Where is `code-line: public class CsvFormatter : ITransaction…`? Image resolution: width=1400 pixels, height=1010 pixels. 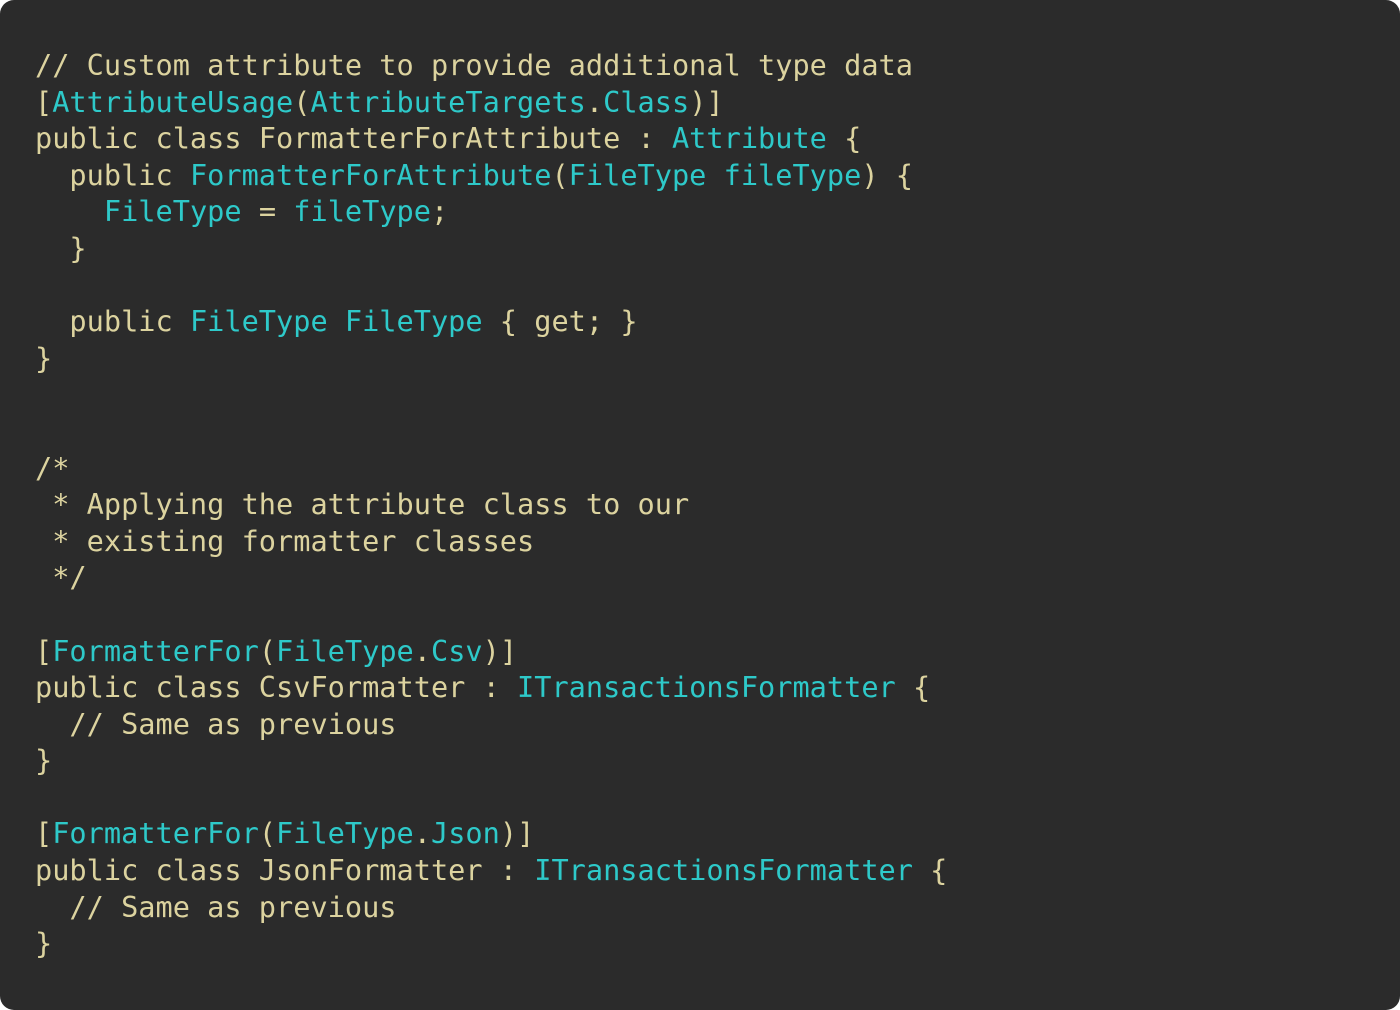
code-line: public class CsvFormatter : ITransaction… is located at coordinates (717, 687).